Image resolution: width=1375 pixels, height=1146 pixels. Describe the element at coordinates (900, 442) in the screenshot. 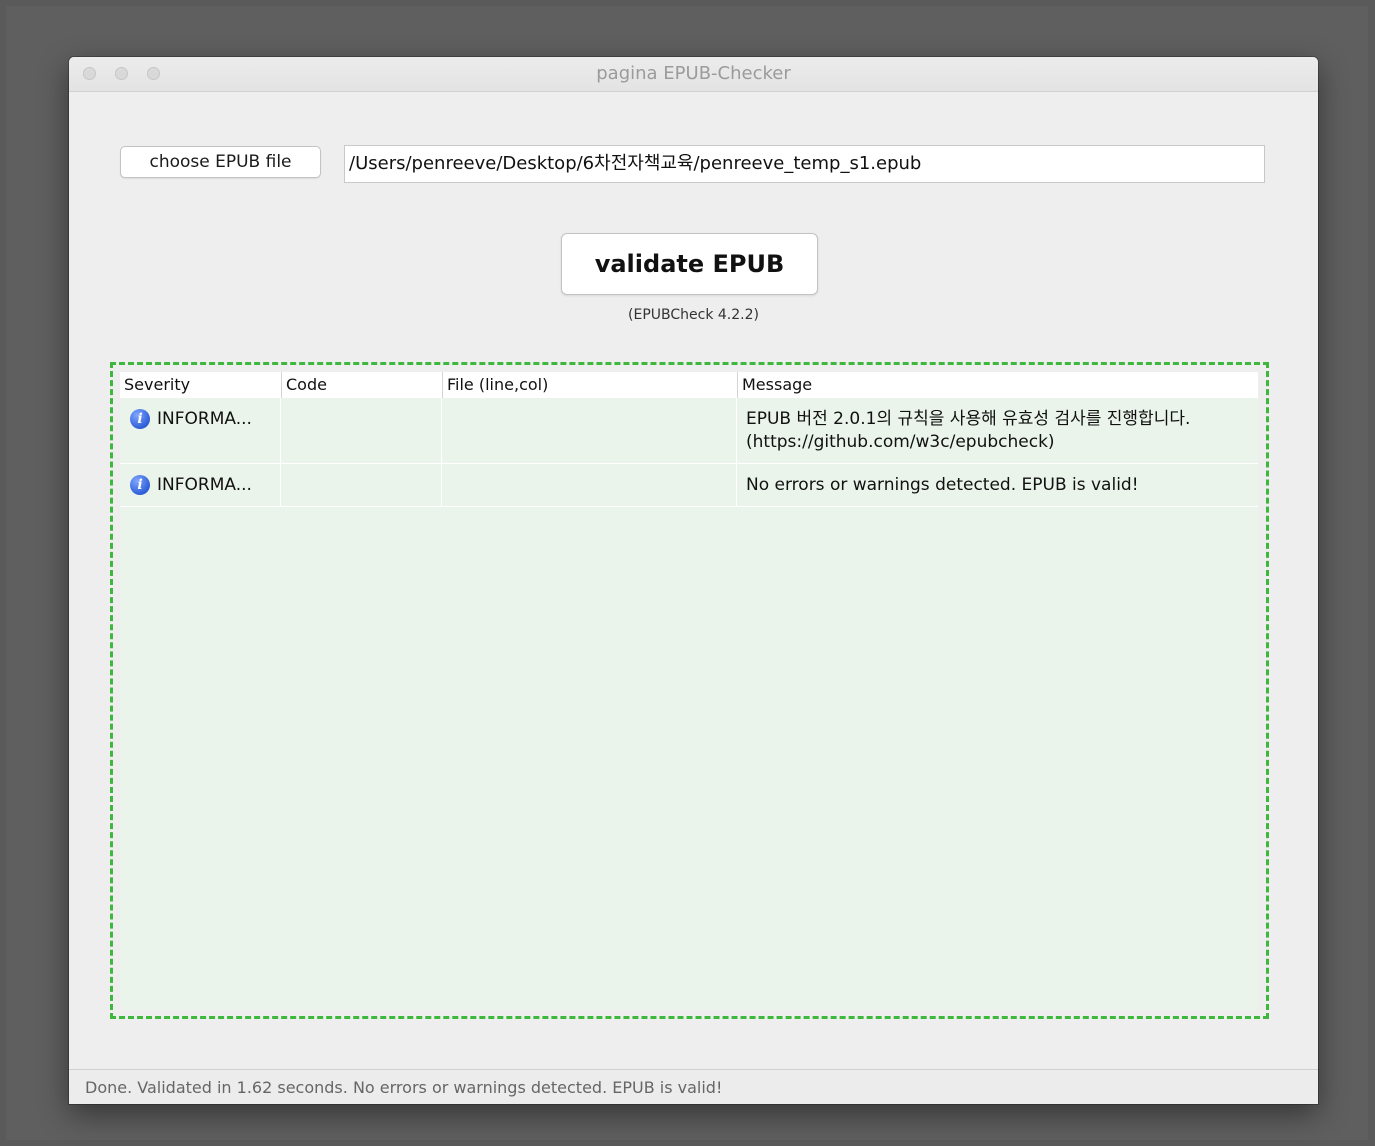

I see `message-line: (https://github.com/w3c/epubcheck)` at that location.